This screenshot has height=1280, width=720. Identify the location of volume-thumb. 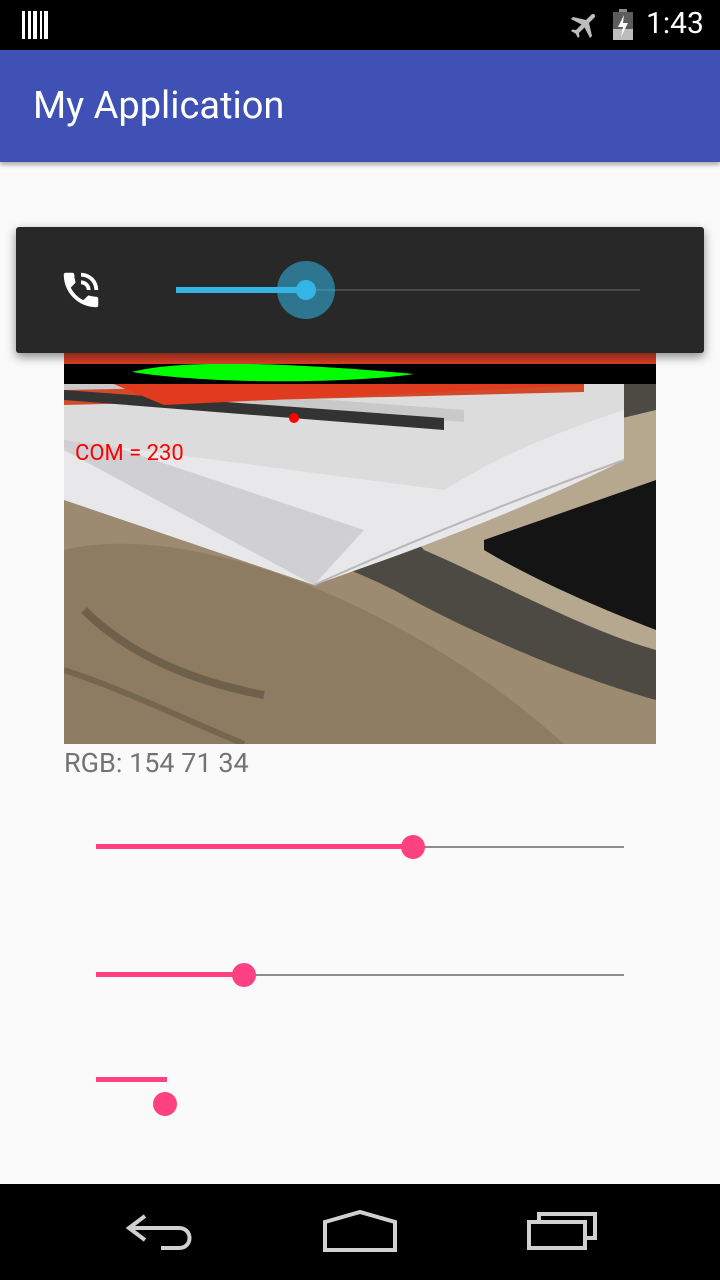
(306, 290).